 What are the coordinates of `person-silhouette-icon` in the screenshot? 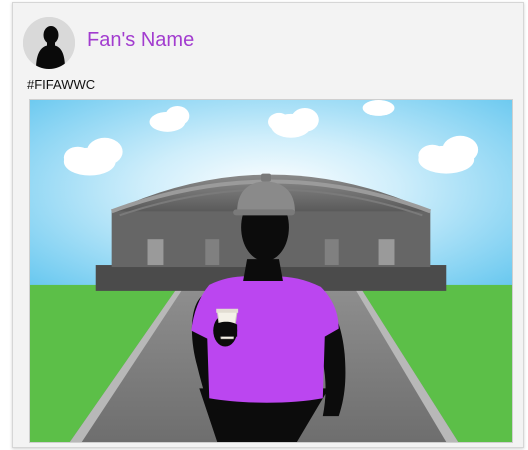 It's located at (49, 43).